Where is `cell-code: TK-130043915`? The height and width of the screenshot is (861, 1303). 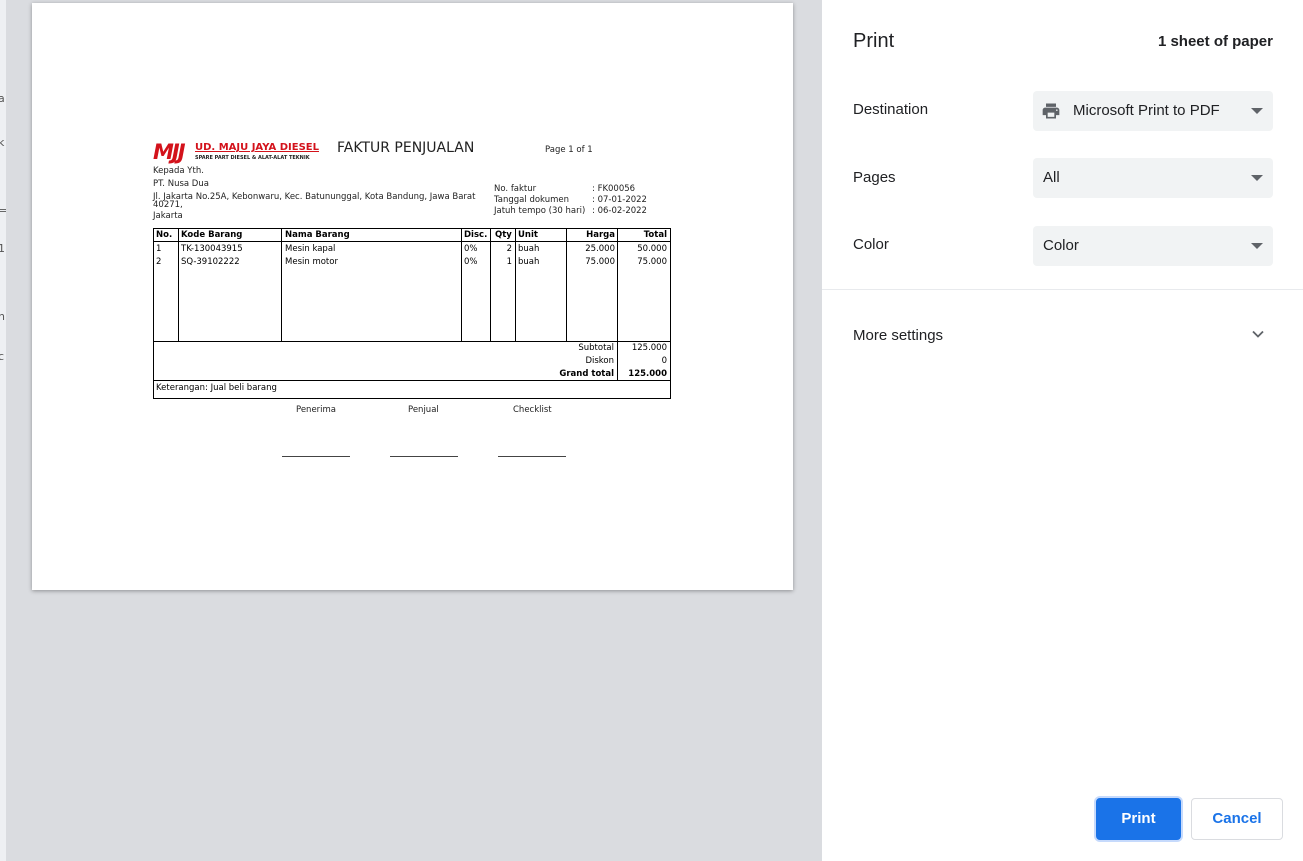
cell-code: TK-130043915 is located at coordinates (212, 249).